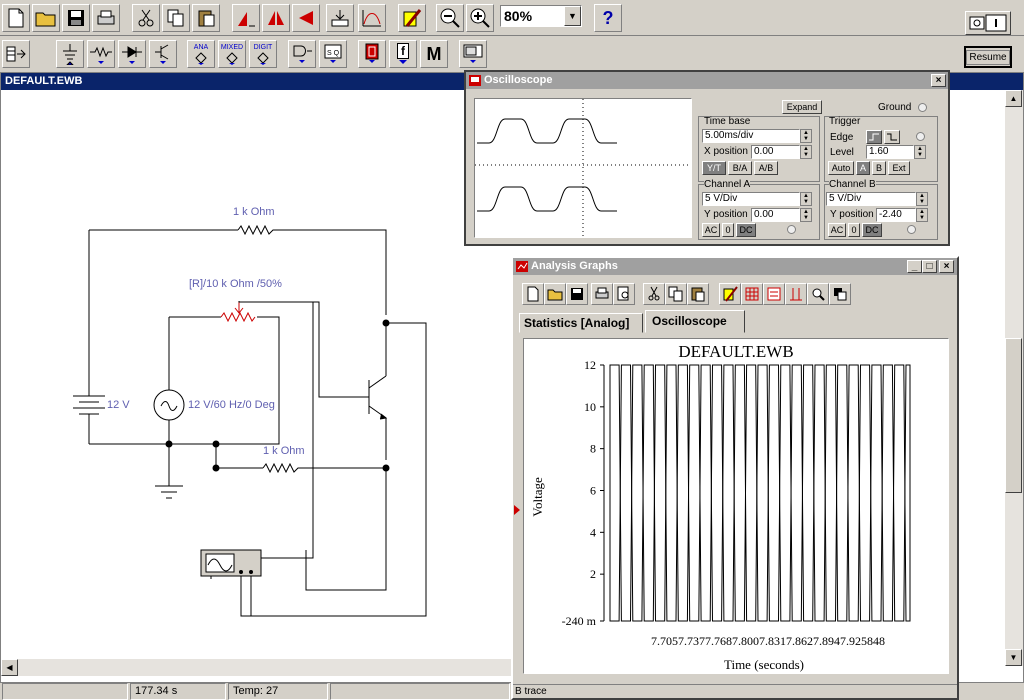 Image resolution: width=1024 pixels, height=700 pixels. Describe the element at coordinates (751, 136) in the screenshot. I see `timebase-field: 5.00ms/div` at that location.